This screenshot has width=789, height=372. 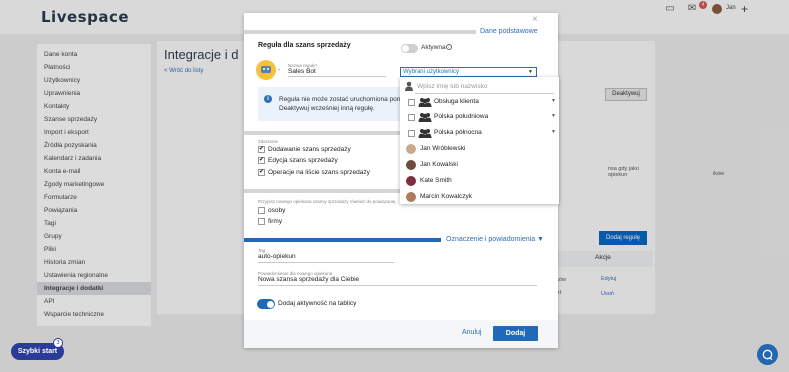 I want to click on notification-input: Nowa szansa sprzedaży dla Ciebie, so click(x=308, y=279).